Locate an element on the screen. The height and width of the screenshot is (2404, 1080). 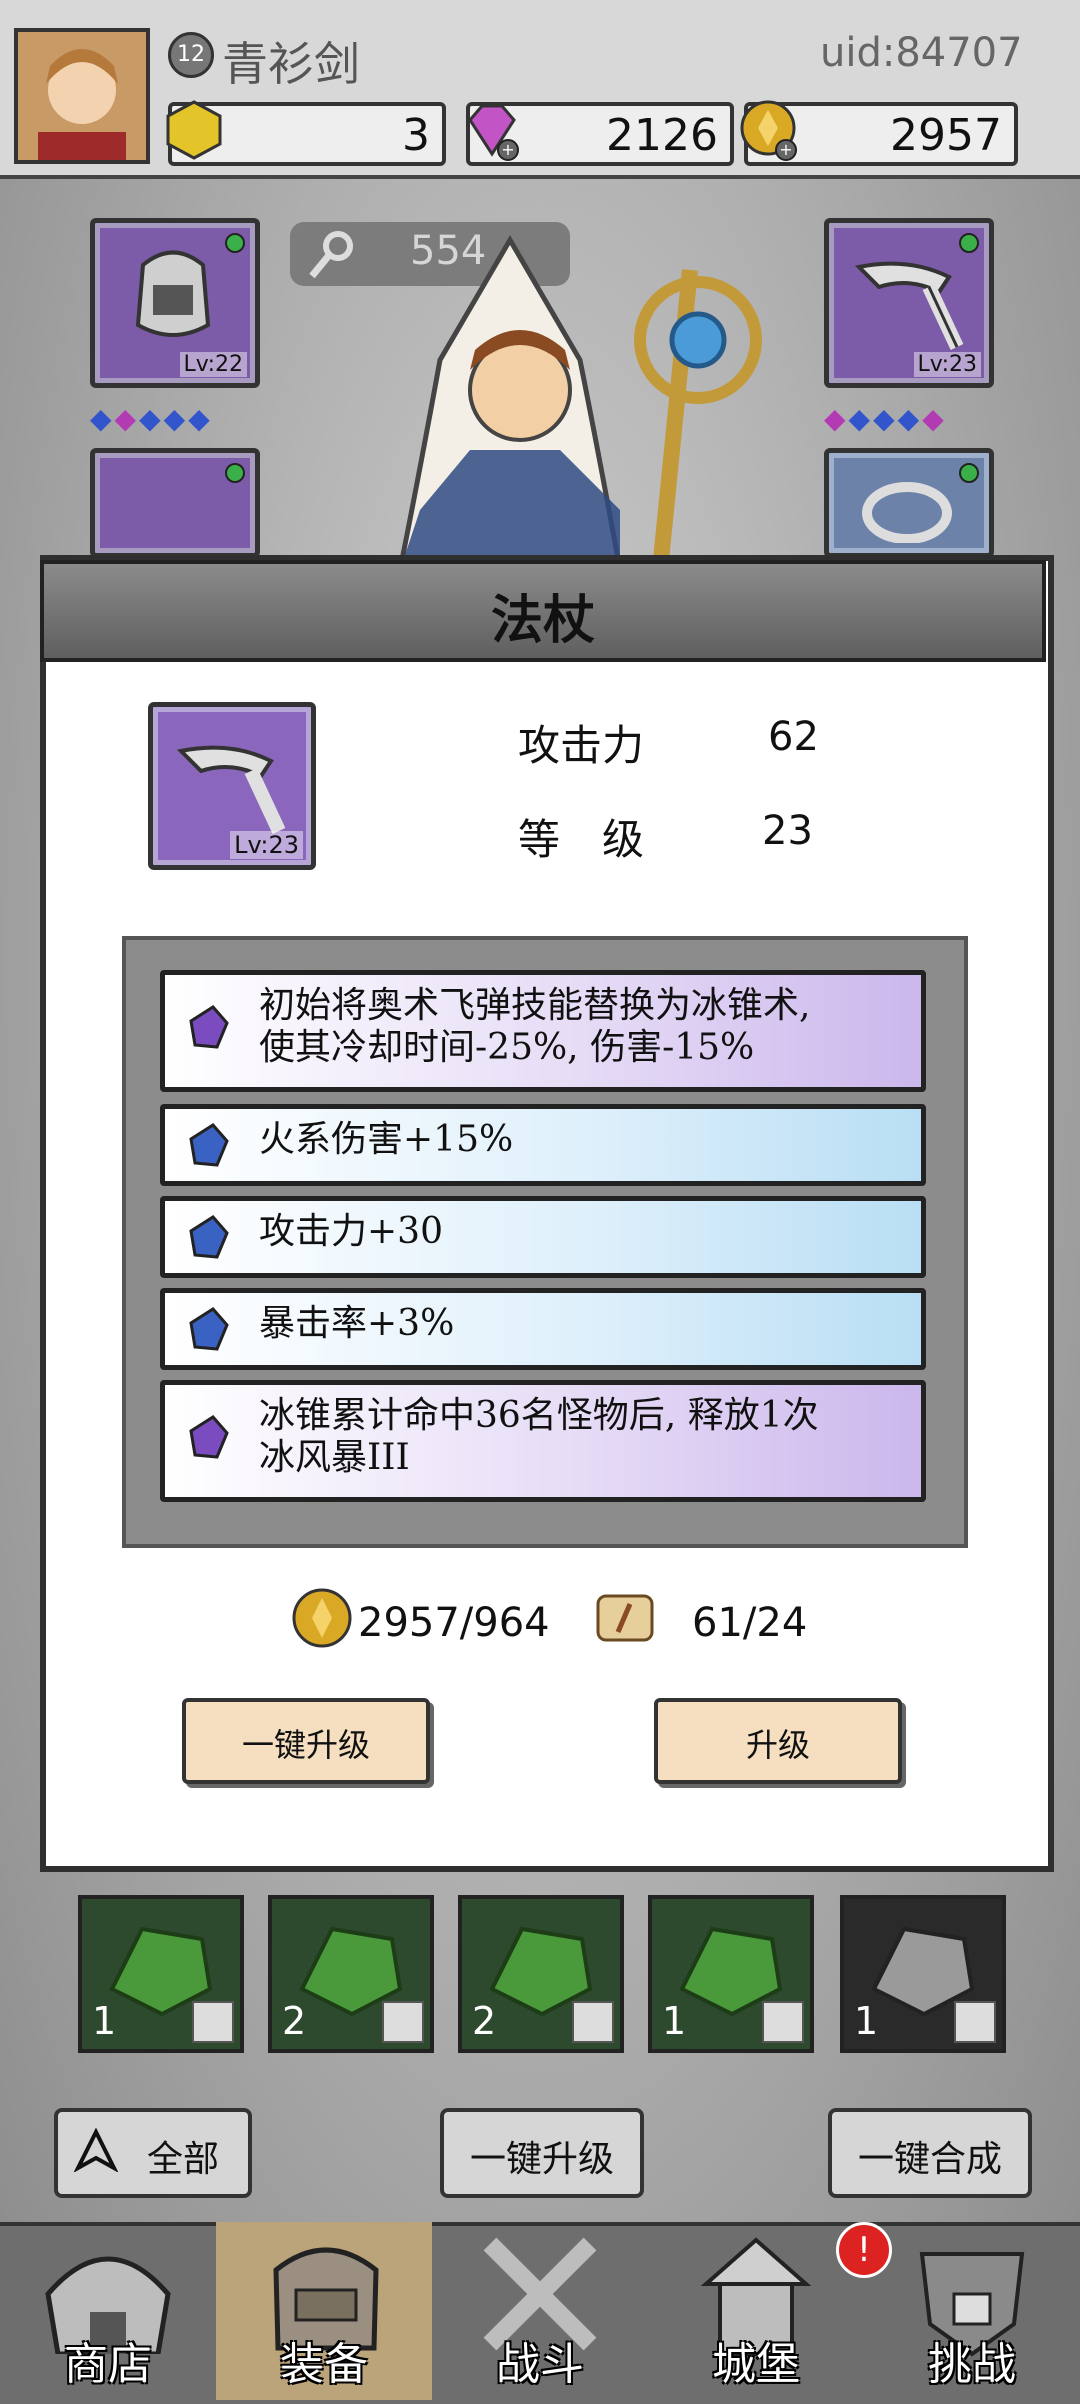
diamond-icon: + is located at coordinates (493, 132).